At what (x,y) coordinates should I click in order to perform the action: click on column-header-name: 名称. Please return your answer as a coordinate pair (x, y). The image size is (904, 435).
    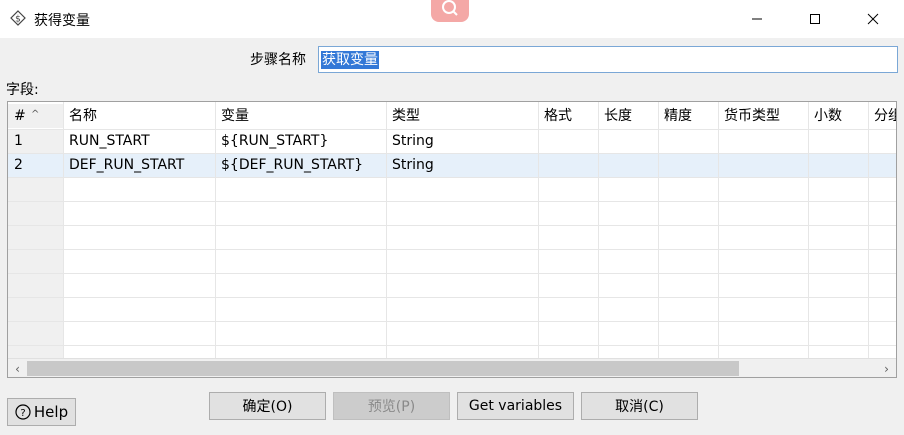
    Looking at the image, I should click on (139, 116).